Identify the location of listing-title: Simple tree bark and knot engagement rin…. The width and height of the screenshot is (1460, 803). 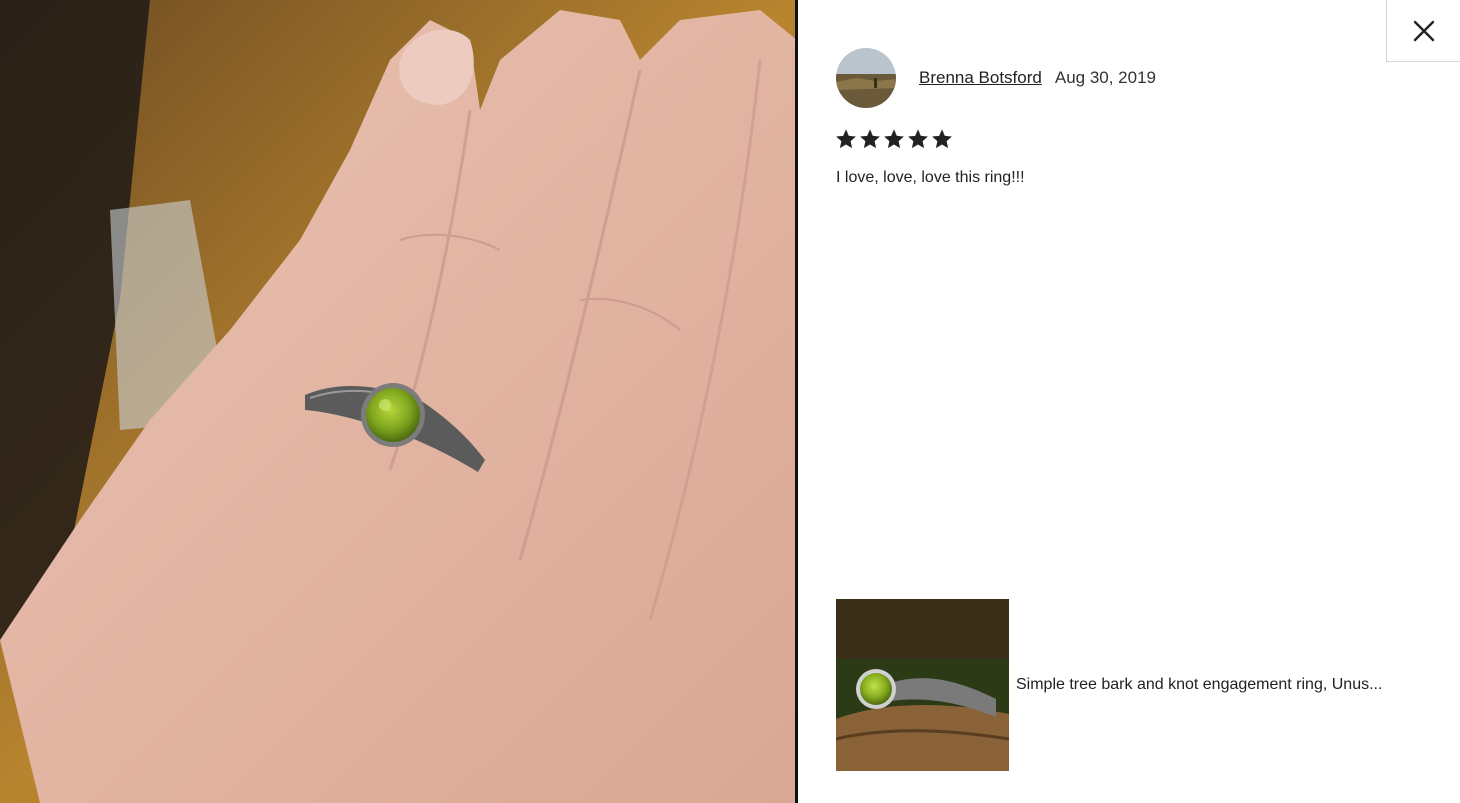
(1235, 685).